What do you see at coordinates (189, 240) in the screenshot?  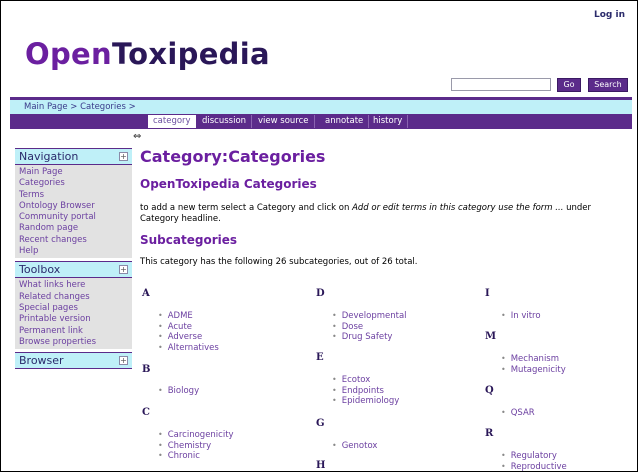 I see `section-heading-subcategories: Subcategories` at bounding box center [189, 240].